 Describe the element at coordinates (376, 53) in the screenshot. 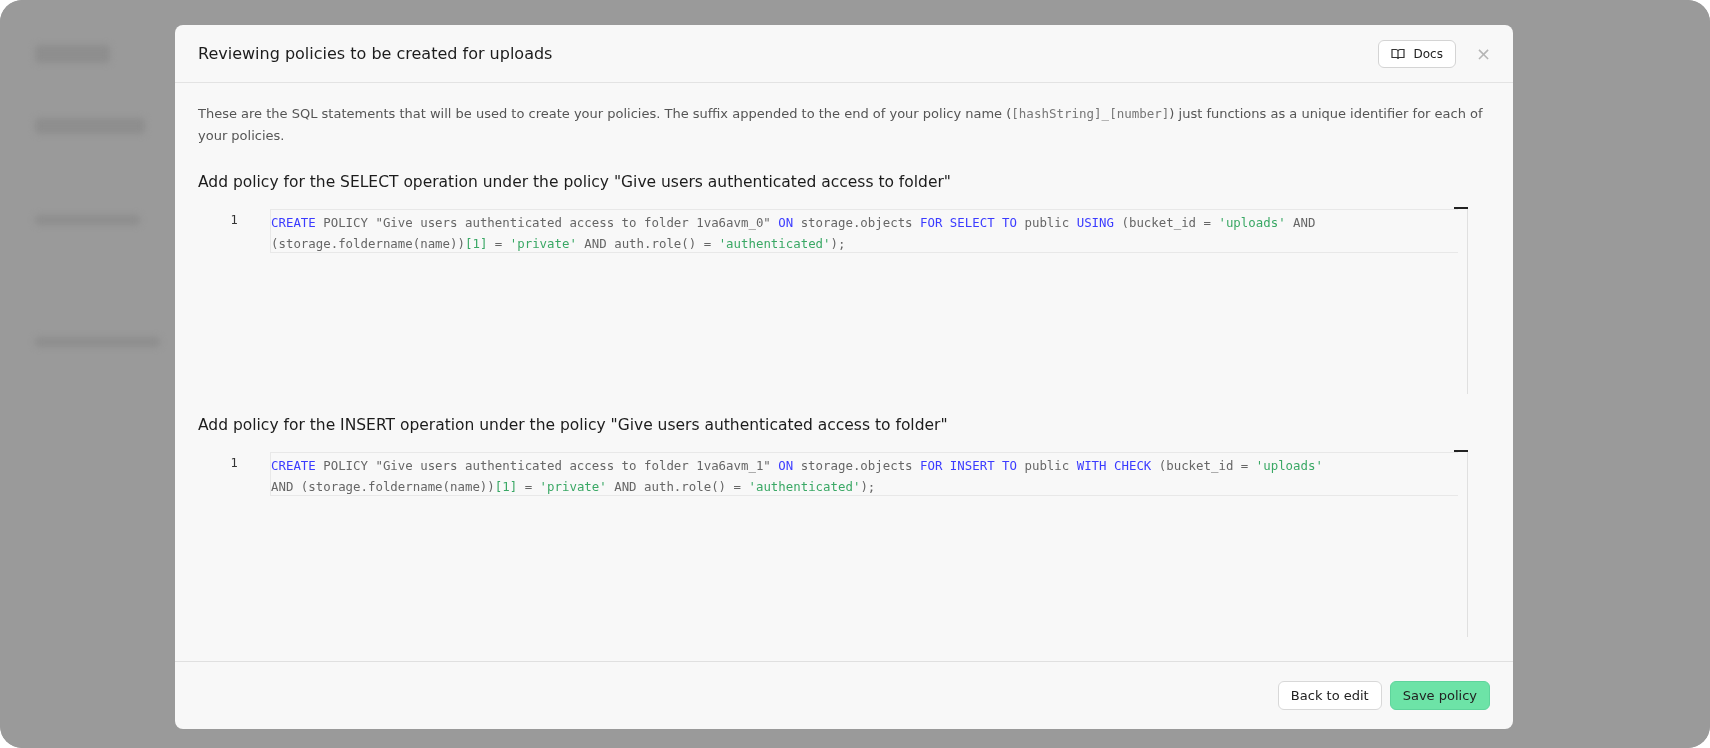

I see `modal-title: Reviewing policies to be created for uploads` at that location.